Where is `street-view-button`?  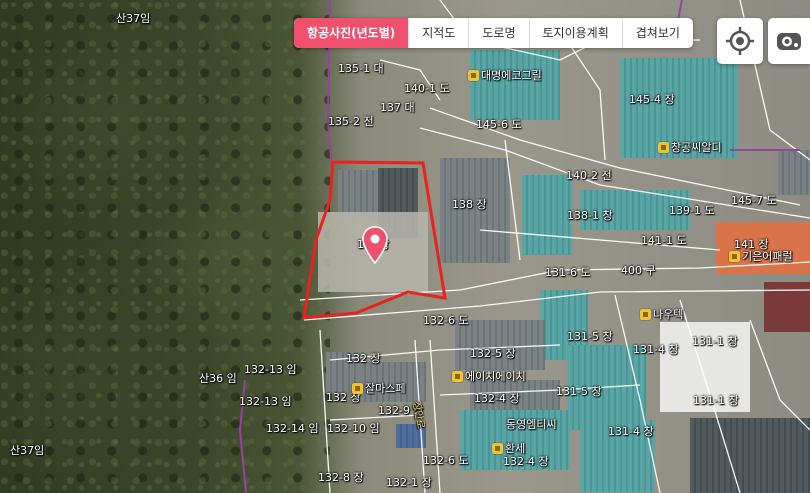
street-view-button is located at coordinates (789, 41).